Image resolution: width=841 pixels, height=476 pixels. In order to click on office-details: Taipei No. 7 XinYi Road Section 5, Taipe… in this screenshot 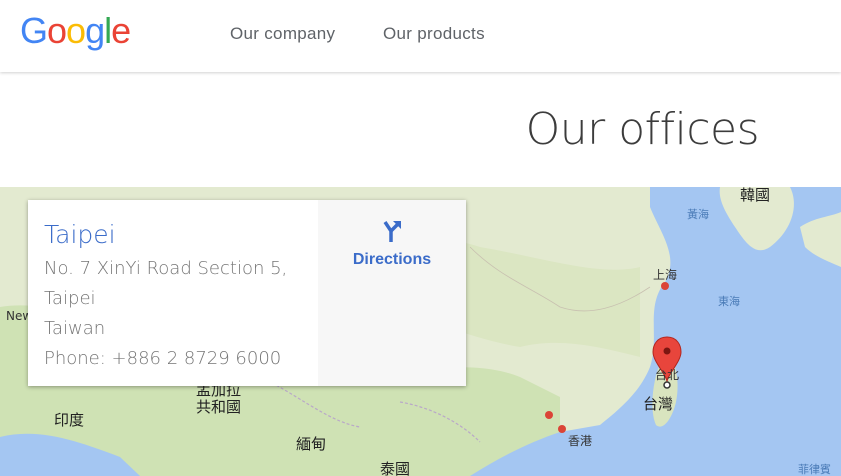, I will do `click(173, 293)`.